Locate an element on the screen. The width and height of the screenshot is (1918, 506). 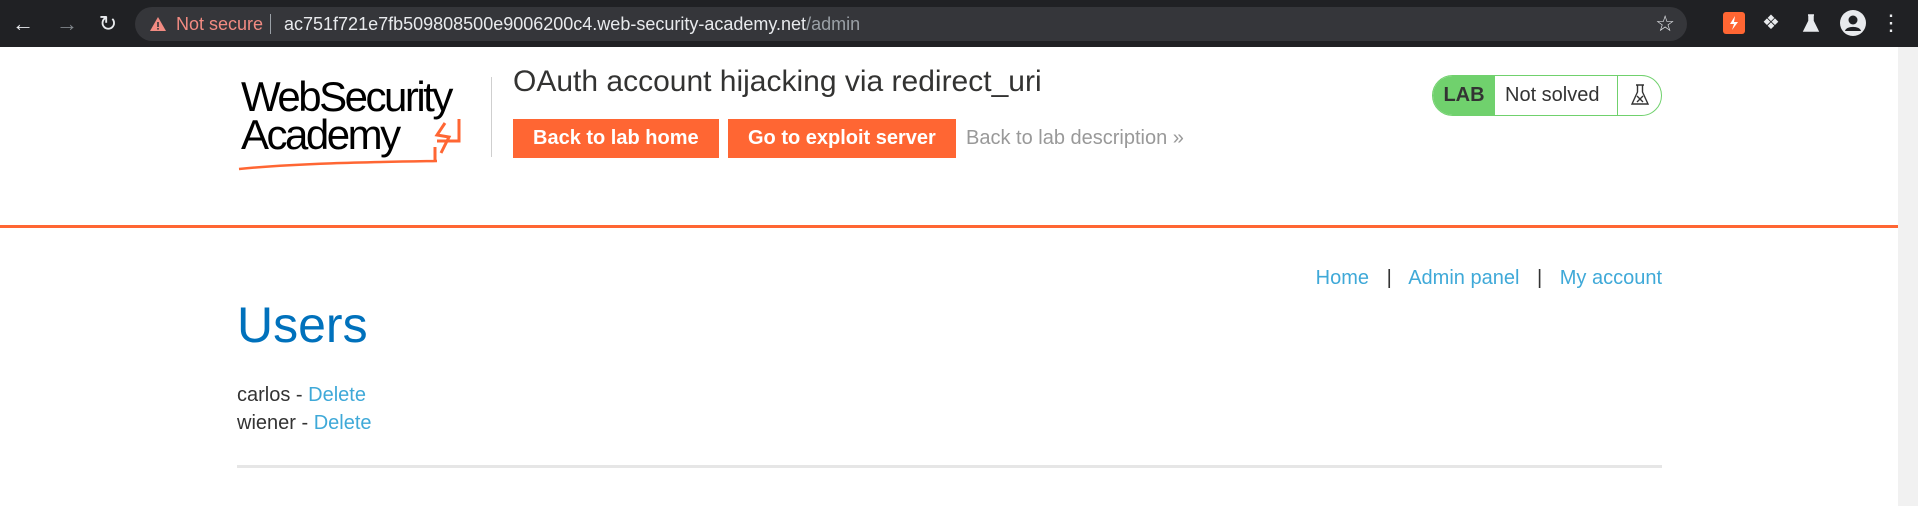
flask-icon is located at coordinates (1640, 94).